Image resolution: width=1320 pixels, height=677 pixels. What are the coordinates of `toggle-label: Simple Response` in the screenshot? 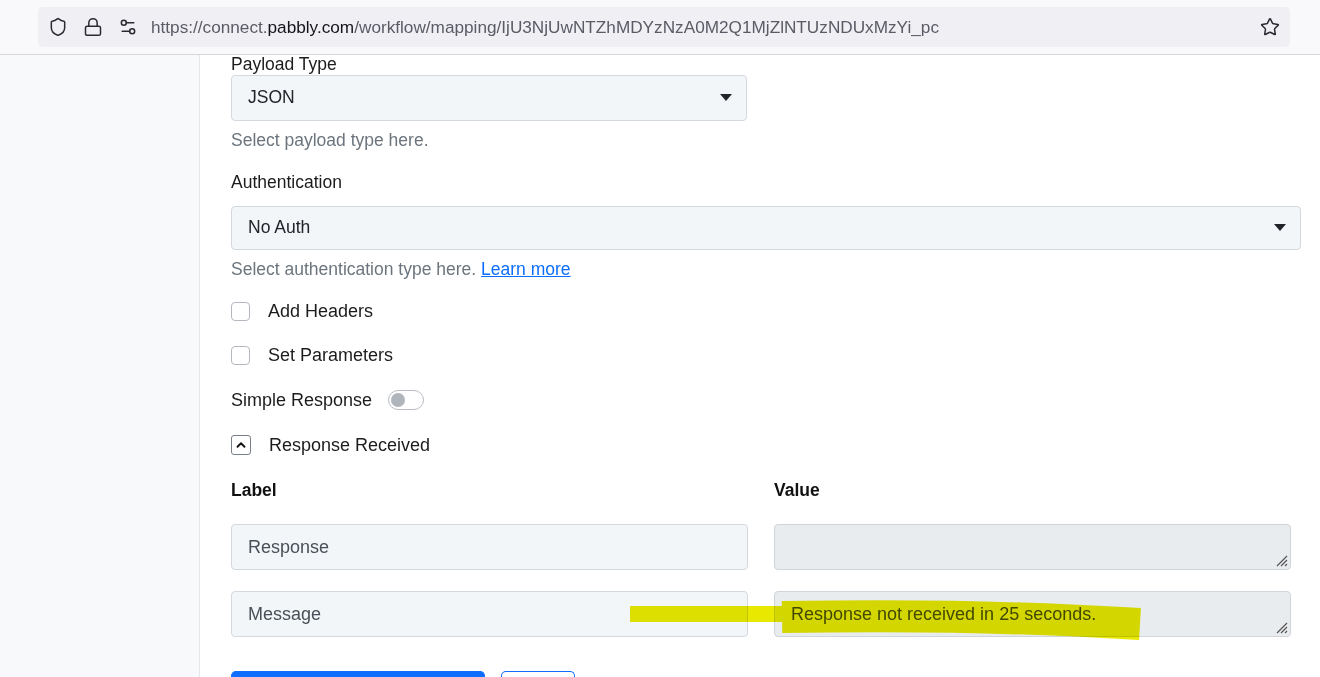 It's located at (302, 400).